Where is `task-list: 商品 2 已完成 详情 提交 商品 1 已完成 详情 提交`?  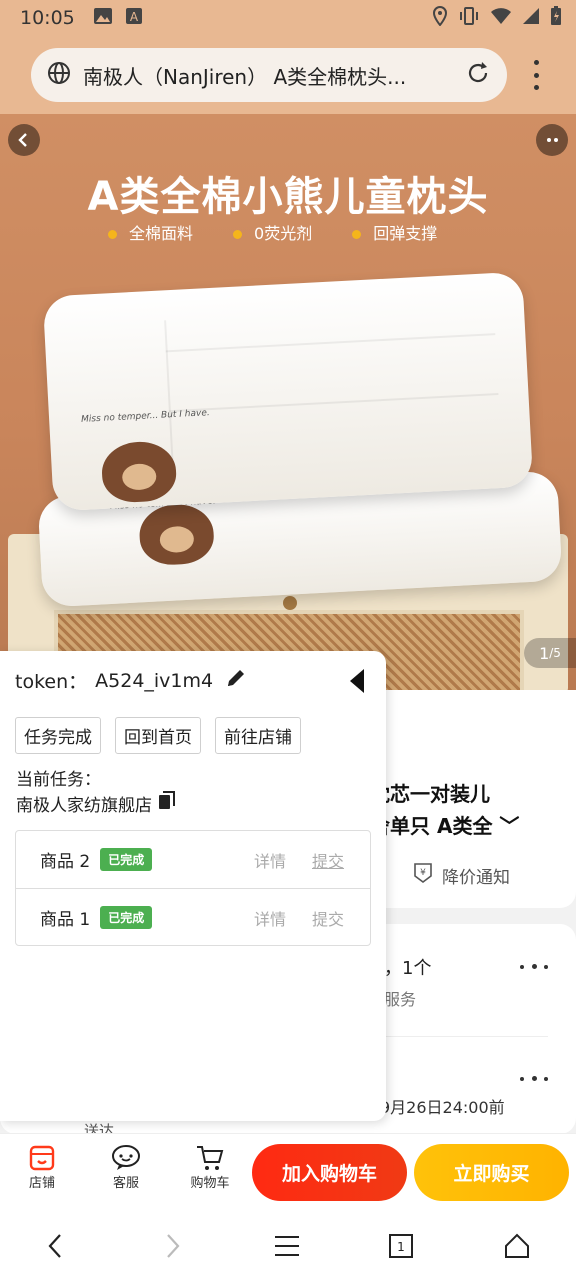
task-list: 商品 2 已完成 详情 提交 商品 1 已完成 详情 提交 is located at coordinates (193, 888).